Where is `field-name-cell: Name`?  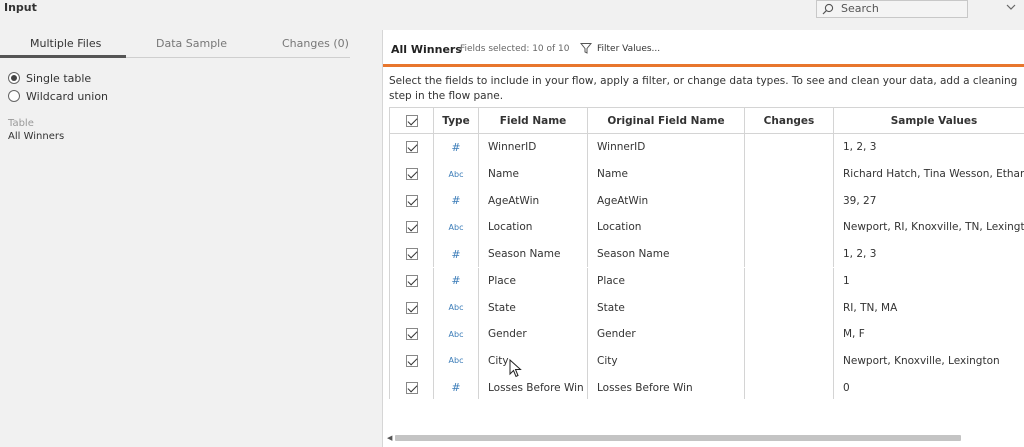
field-name-cell: Name is located at coordinates (533, 174).